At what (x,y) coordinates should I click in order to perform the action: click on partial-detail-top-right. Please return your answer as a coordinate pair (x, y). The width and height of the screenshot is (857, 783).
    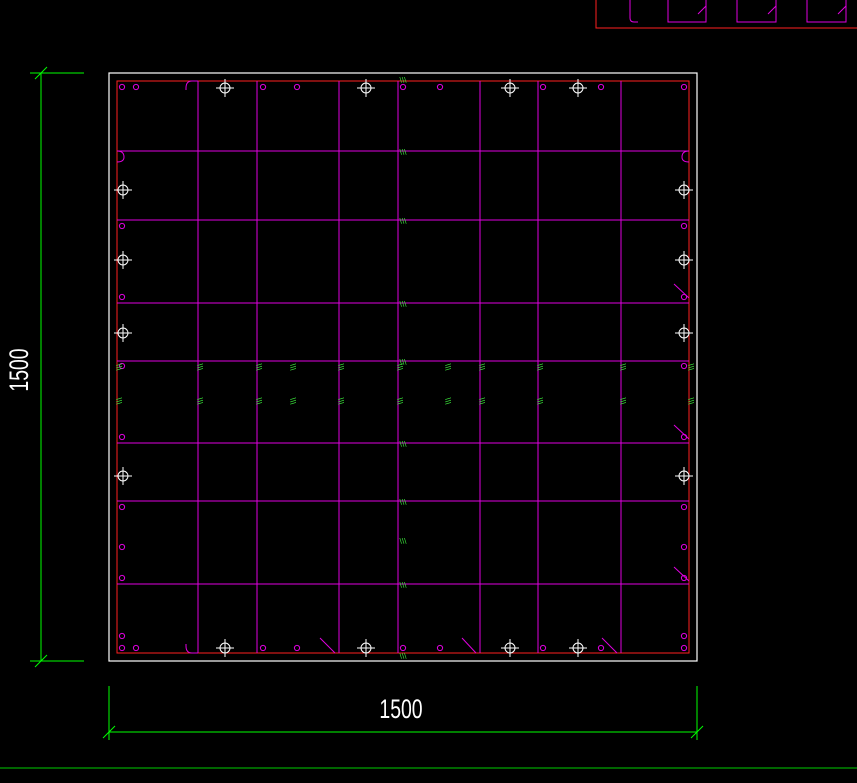
    Looking at the image, I should click on (726, 14).